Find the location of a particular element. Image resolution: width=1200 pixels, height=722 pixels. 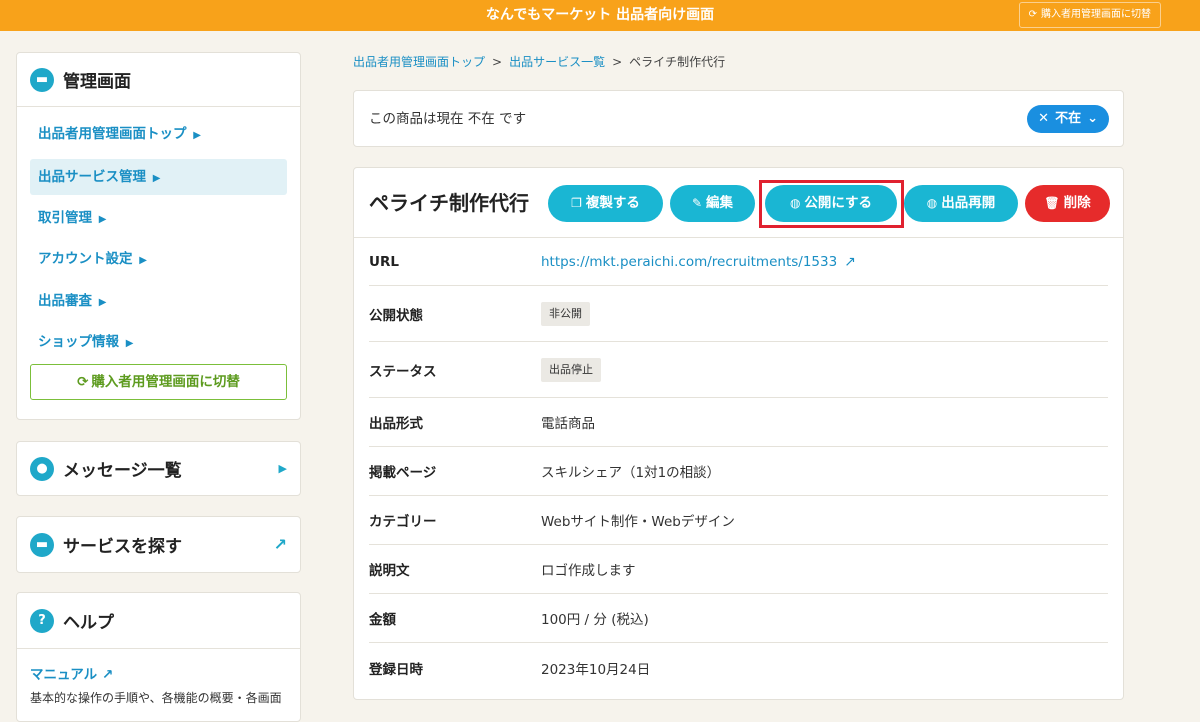

away-user-icon: ✕ is located at coordinates (1044, 118).